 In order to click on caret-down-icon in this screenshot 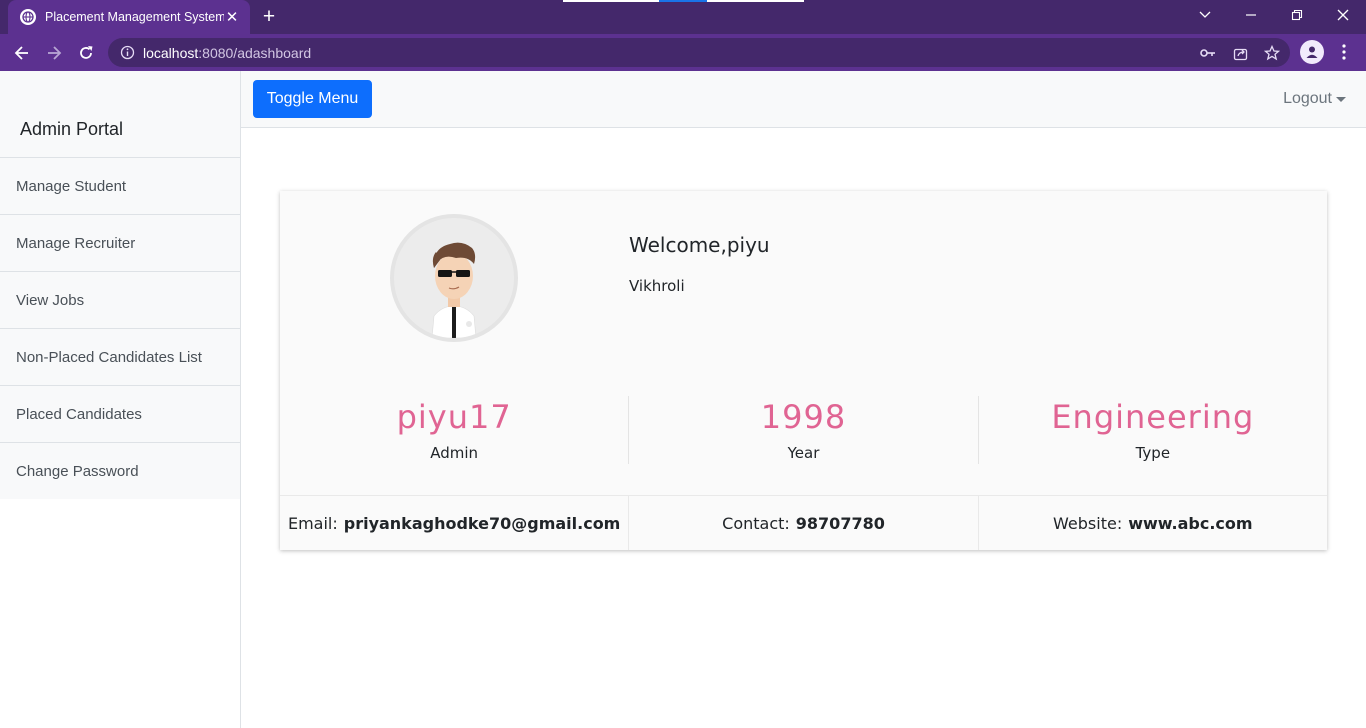, I will do `click(1341, 99)`.